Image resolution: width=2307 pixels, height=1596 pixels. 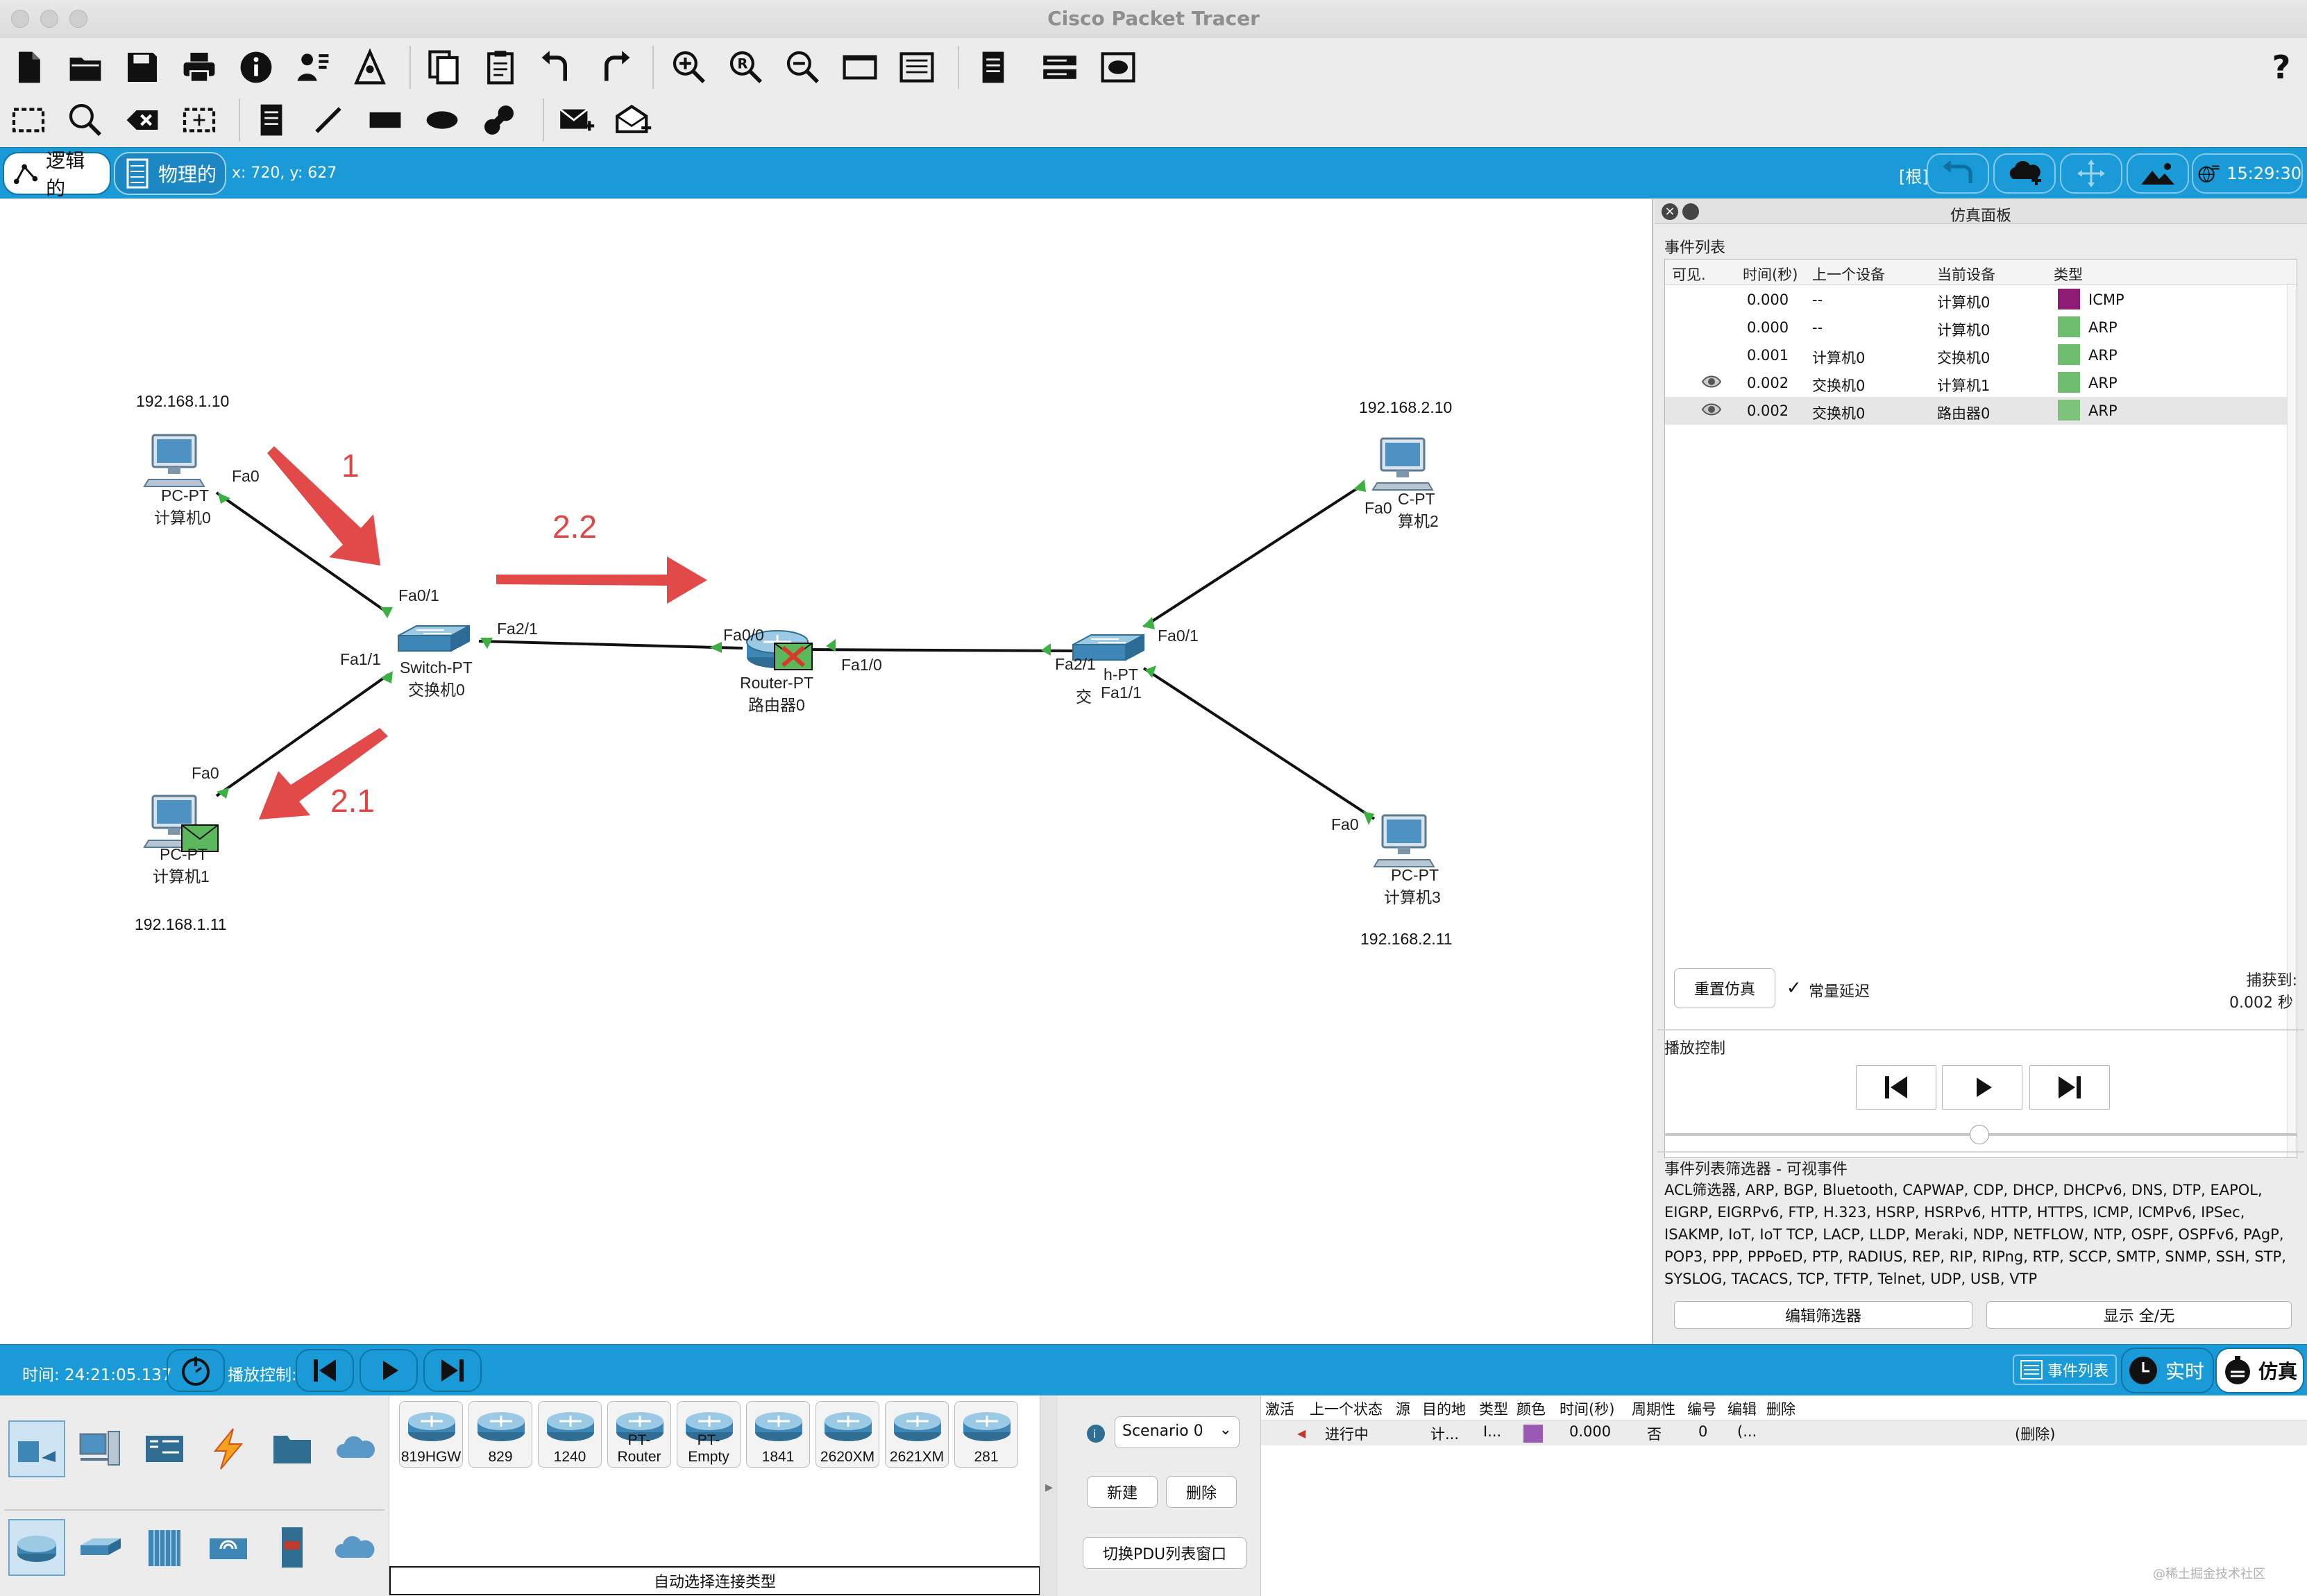 What do you see at coordinates (164, 1448) in the screenshot?
I see `category-components-icon` at bounding box center [164, 1448].